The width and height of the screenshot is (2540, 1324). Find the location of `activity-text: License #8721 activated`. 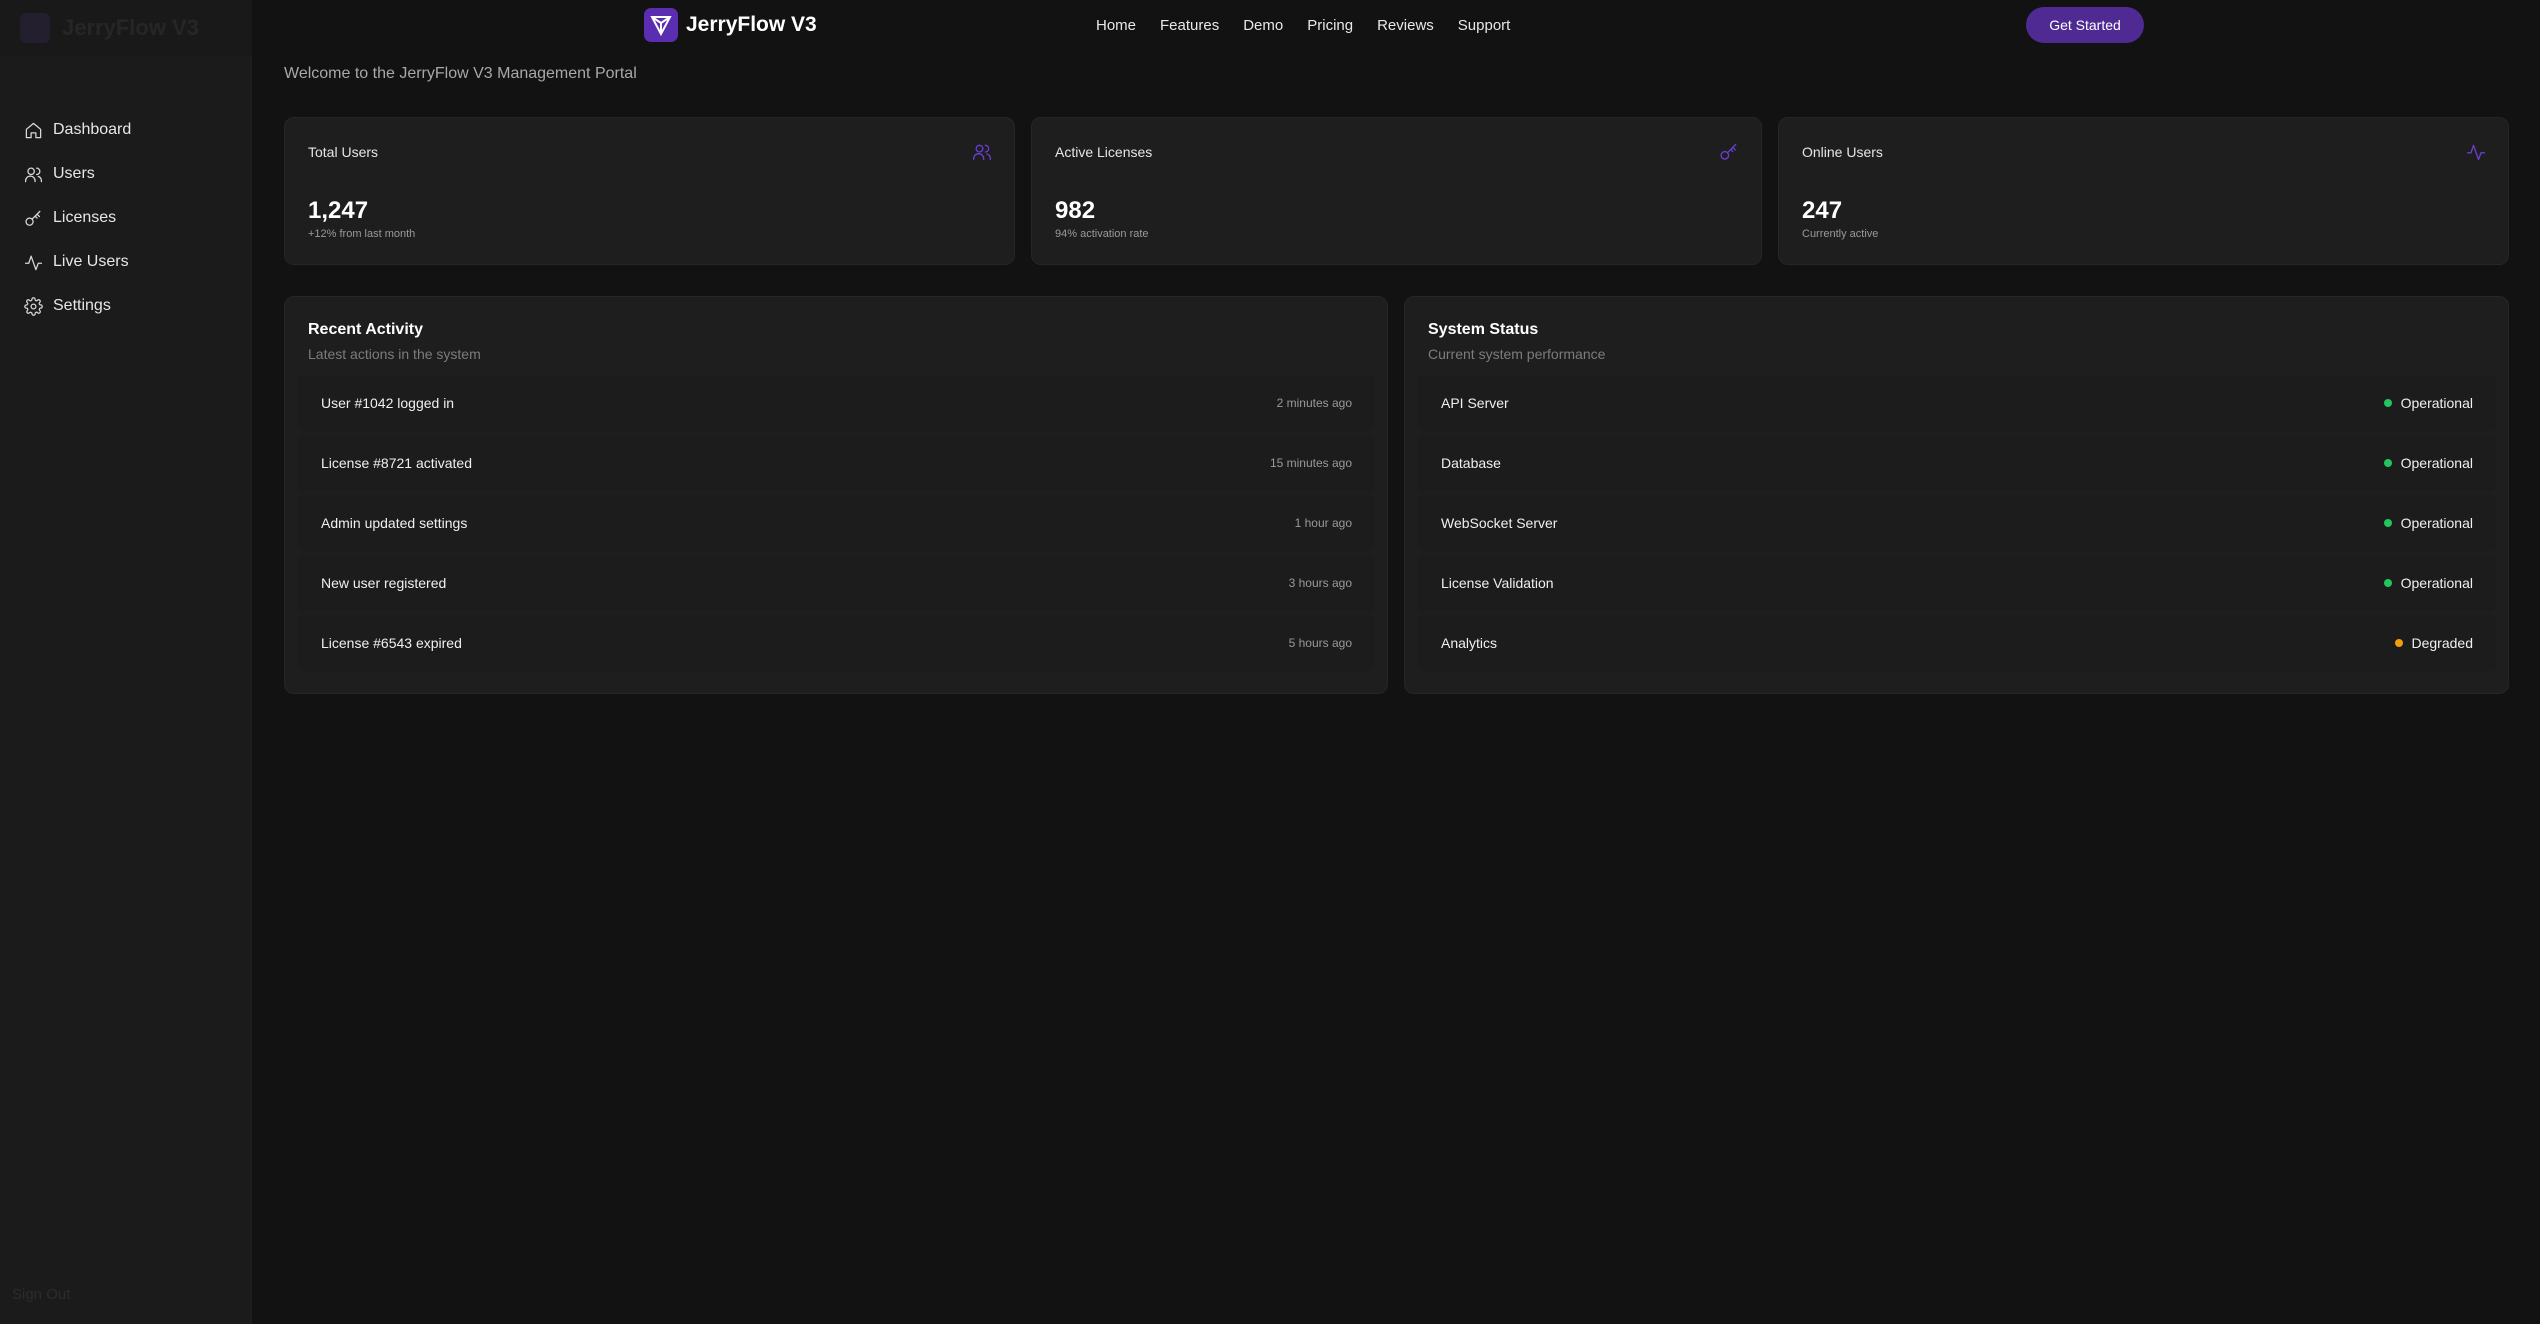

activity-text: License #8721 activated is located at coordinates (396, 463).